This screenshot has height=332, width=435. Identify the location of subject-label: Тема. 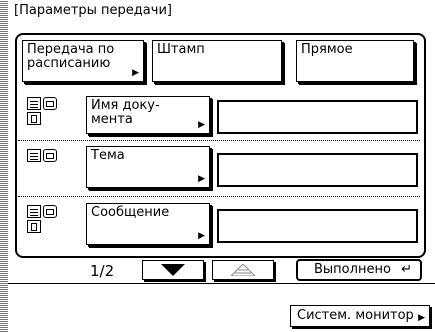
(108, 155).